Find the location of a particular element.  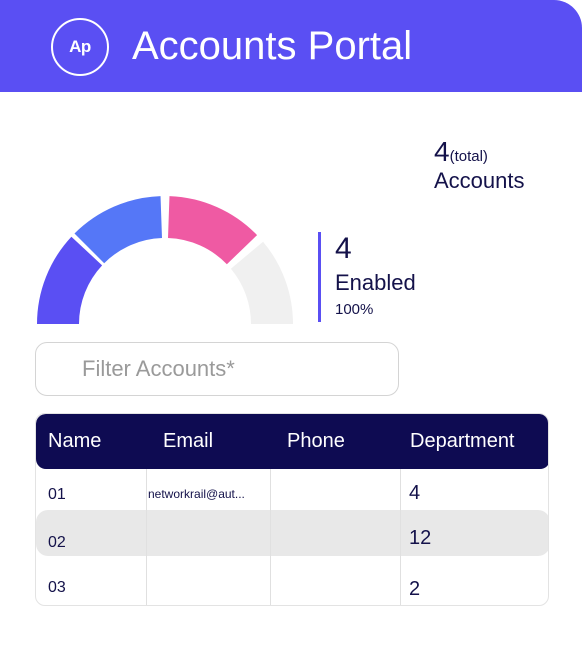

app-header: Ap Accounts Portal is located at coordinates (291, 46).